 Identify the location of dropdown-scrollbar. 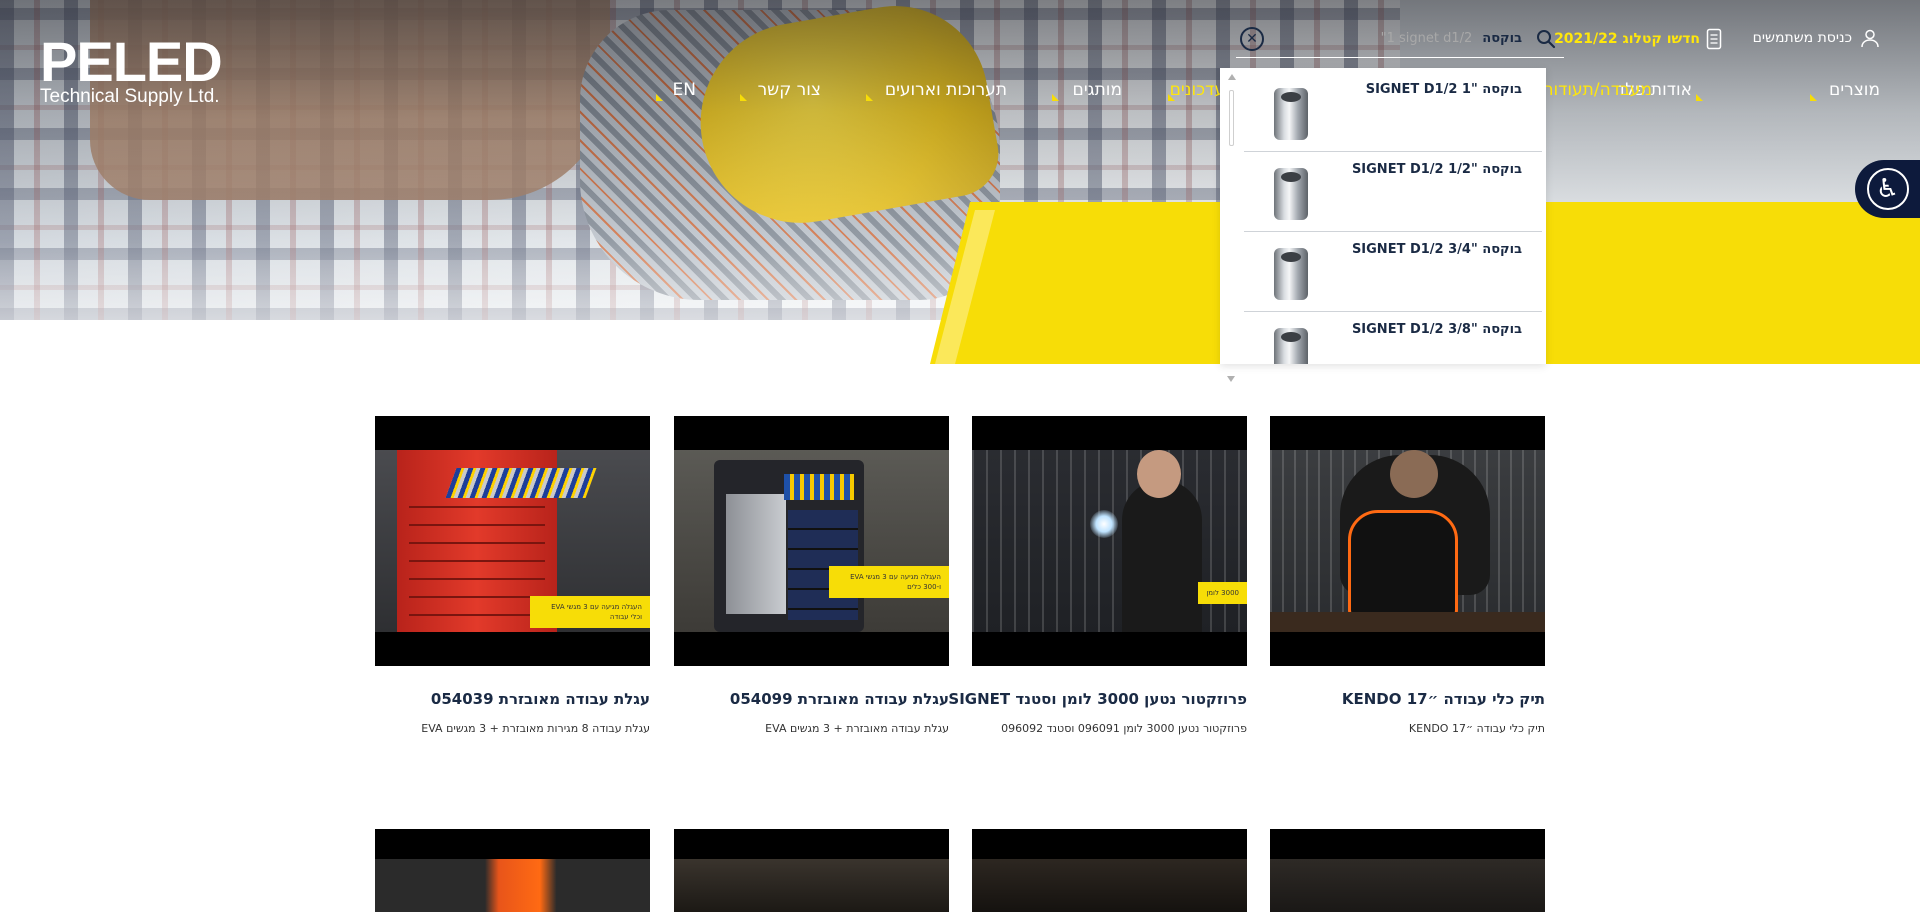
(1230, 216).